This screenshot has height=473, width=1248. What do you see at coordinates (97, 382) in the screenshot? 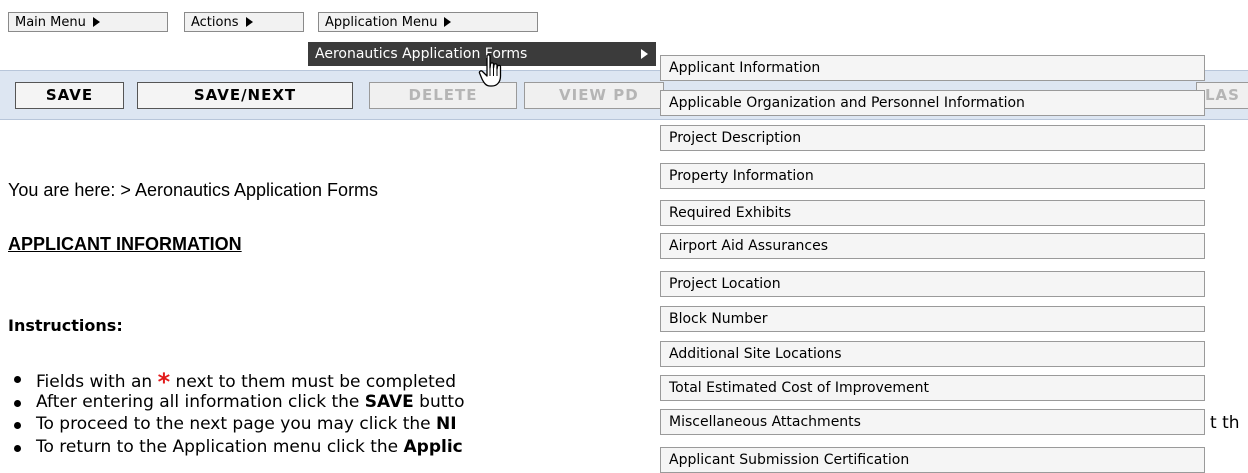
I see `instruction-text: Fields with an` at bounding box center [97, 382].